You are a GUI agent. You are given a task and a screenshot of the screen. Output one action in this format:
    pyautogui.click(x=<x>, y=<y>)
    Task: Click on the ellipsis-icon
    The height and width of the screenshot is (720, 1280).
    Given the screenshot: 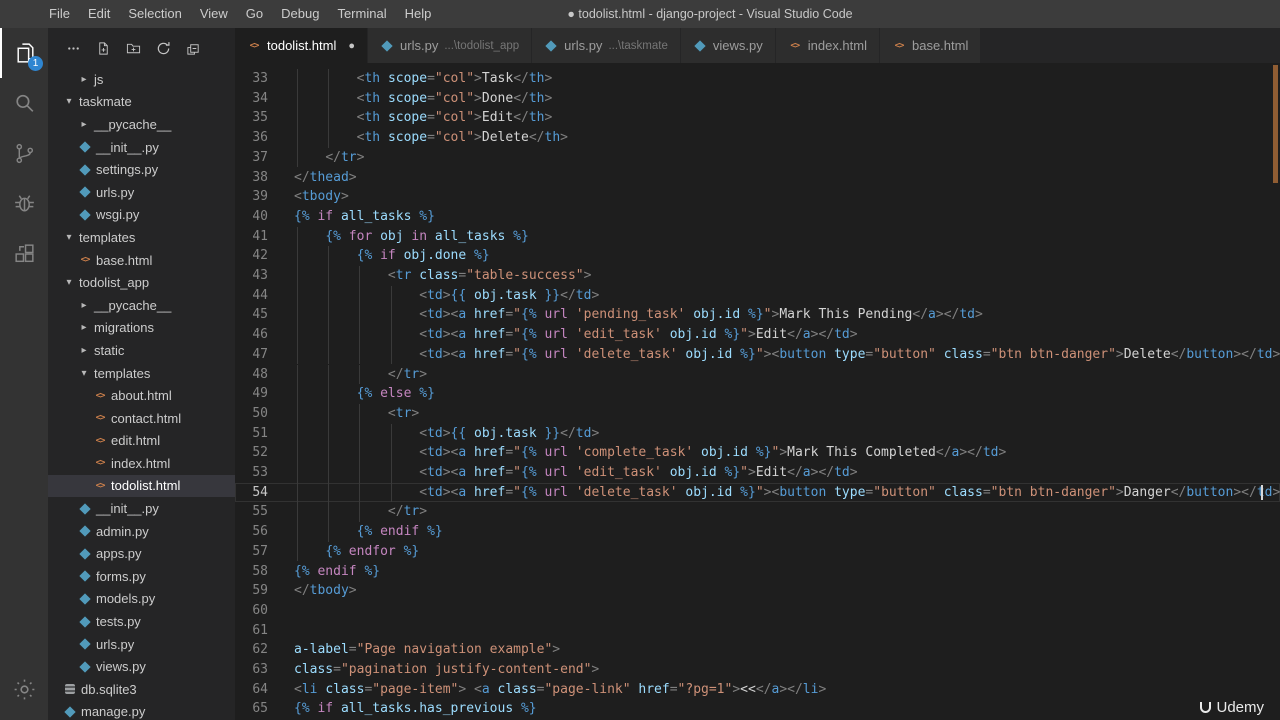 What is the action you would take?
    pyautogui.click(x=73, y=48)
    